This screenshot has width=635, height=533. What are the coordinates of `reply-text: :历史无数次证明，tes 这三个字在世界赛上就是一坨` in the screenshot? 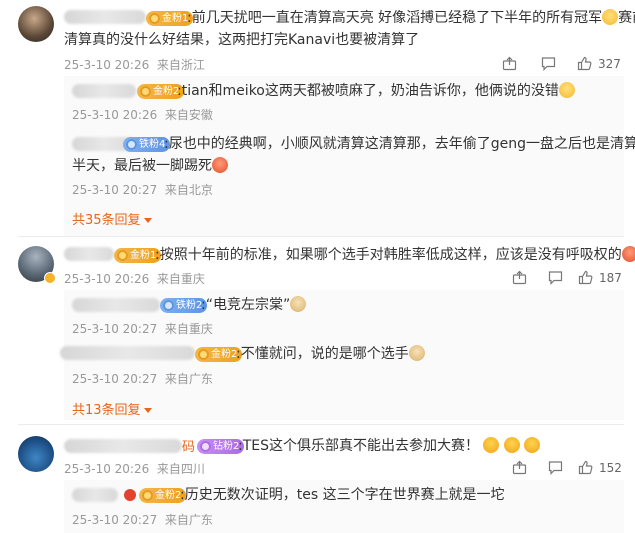 It's located at (342, 495).